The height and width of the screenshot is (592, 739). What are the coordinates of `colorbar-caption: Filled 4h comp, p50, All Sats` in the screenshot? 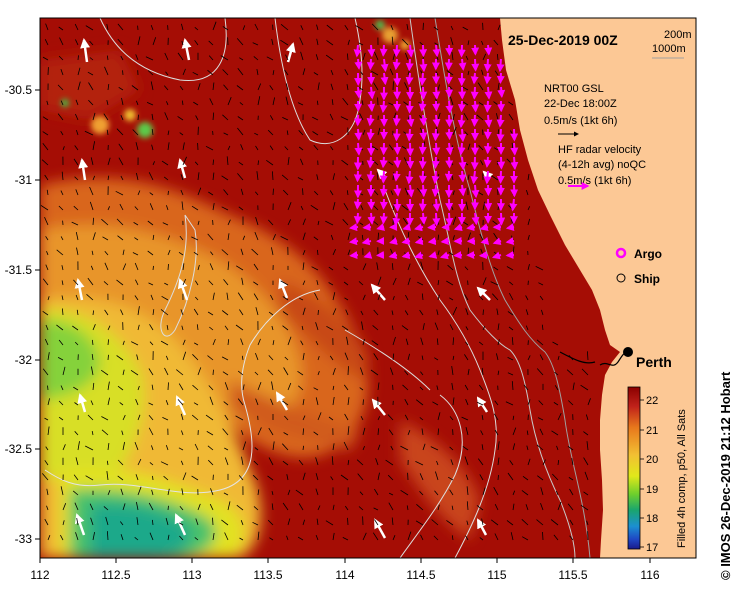 It's located at (682, 478).